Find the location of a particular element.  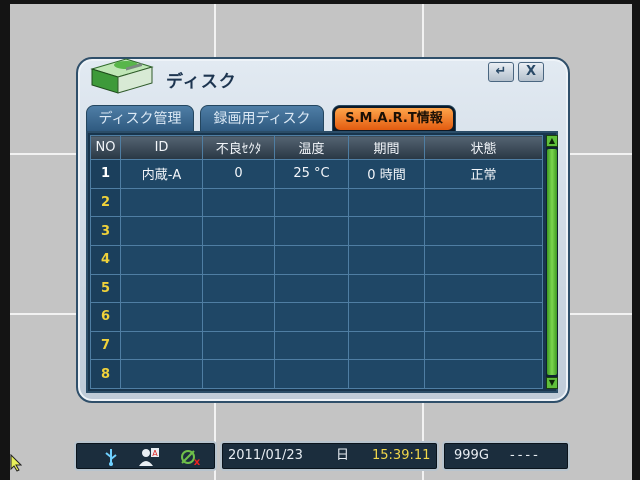

table-row: 3 is located at coordinates (316, 231).